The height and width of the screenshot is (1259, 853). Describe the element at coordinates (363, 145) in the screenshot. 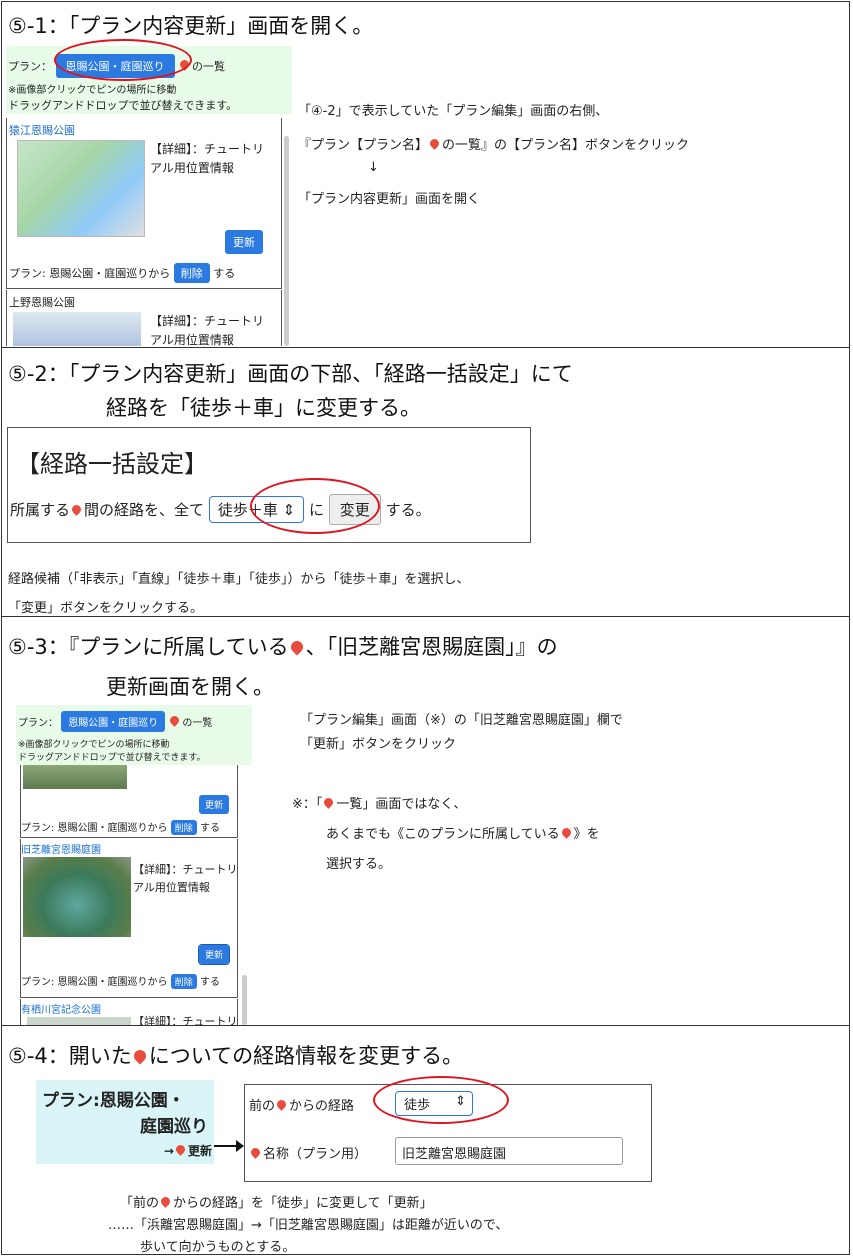

I see `note-text: 『プラン【プラン名】` at that location.